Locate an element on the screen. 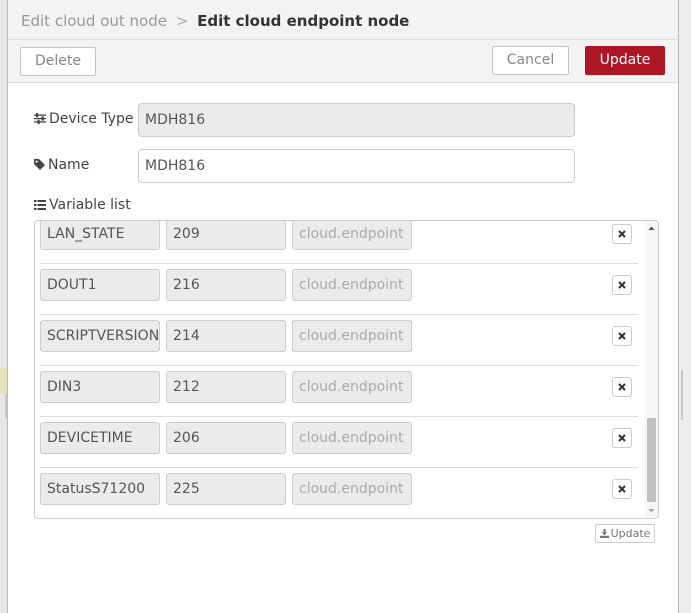 The width and height of the screenshot is (691, 613). variable-list-label: Variable list is located at coordinates (82, 205).